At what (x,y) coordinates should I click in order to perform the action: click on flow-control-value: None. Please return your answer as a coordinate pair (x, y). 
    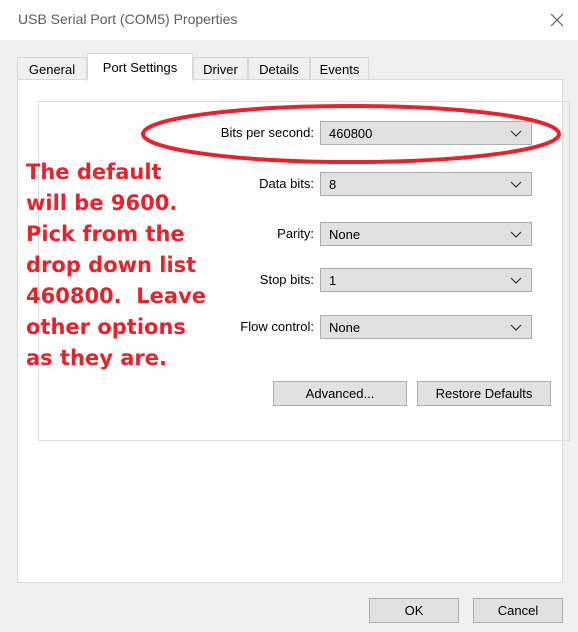
    Looking at the image, I should click on (345, 327).